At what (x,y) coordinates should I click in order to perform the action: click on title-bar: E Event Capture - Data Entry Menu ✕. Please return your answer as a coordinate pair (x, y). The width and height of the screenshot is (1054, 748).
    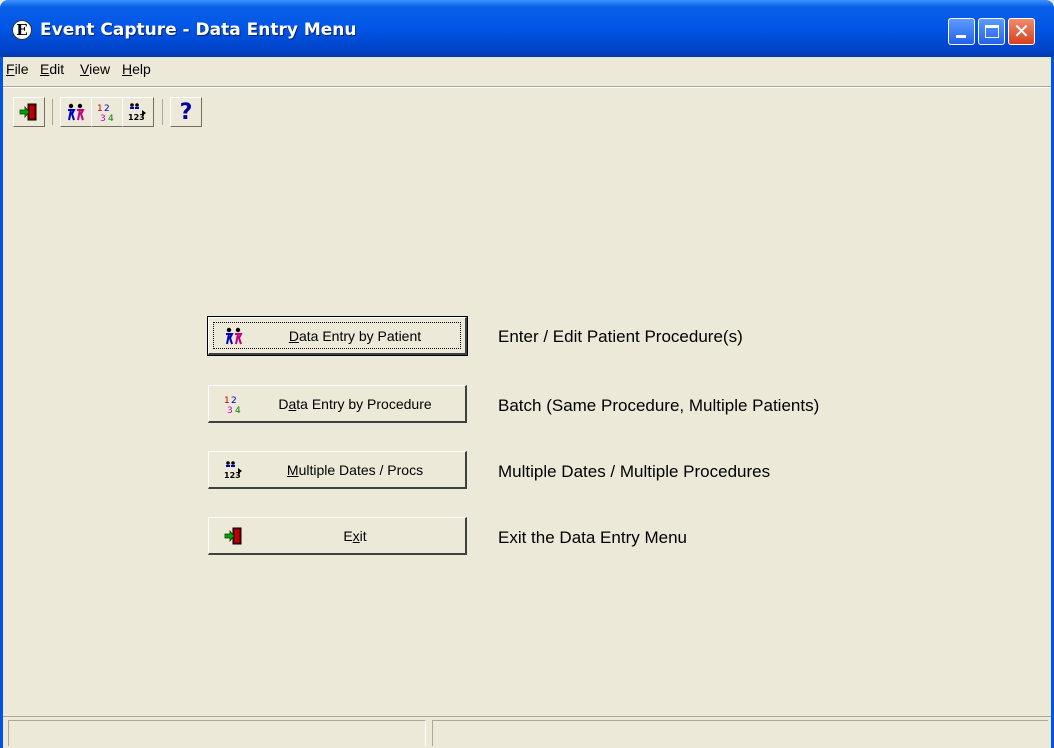
    Looking at the image, I should click on (527, 28).